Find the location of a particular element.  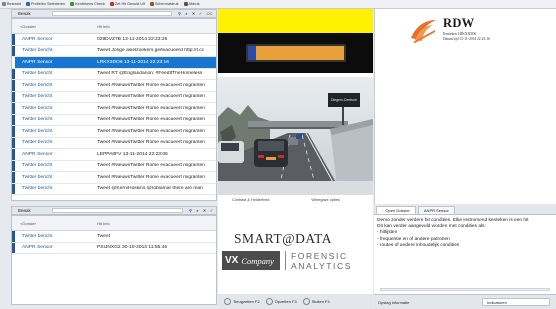

table-row: ANPR Sensor LEPPA8FV 13-11-2014 22:23:06 is located at coordinates (114, 155).